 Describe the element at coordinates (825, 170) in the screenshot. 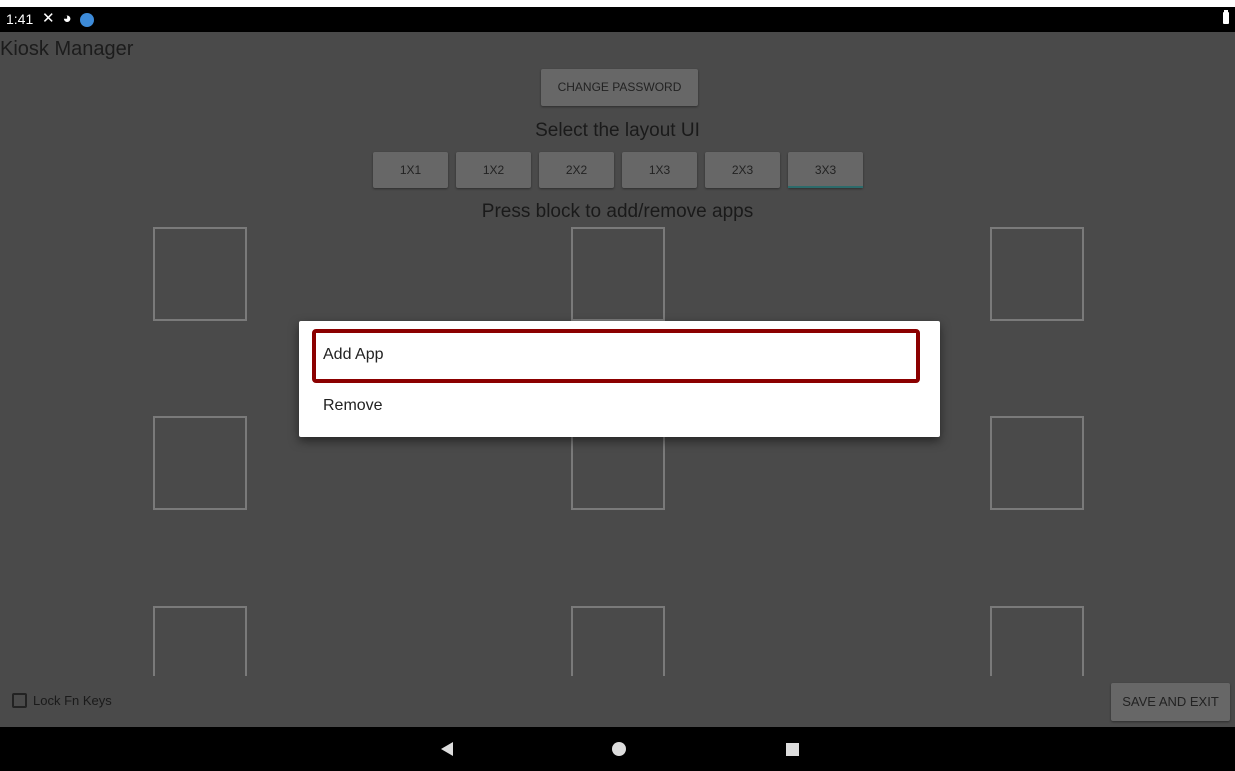

I see `layout-3x3-button: 3X3` at that location.